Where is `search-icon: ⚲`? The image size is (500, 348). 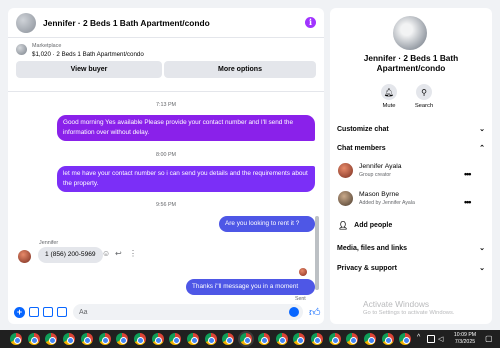 search-icon: ⚲ is located at coordinates (424, 92).